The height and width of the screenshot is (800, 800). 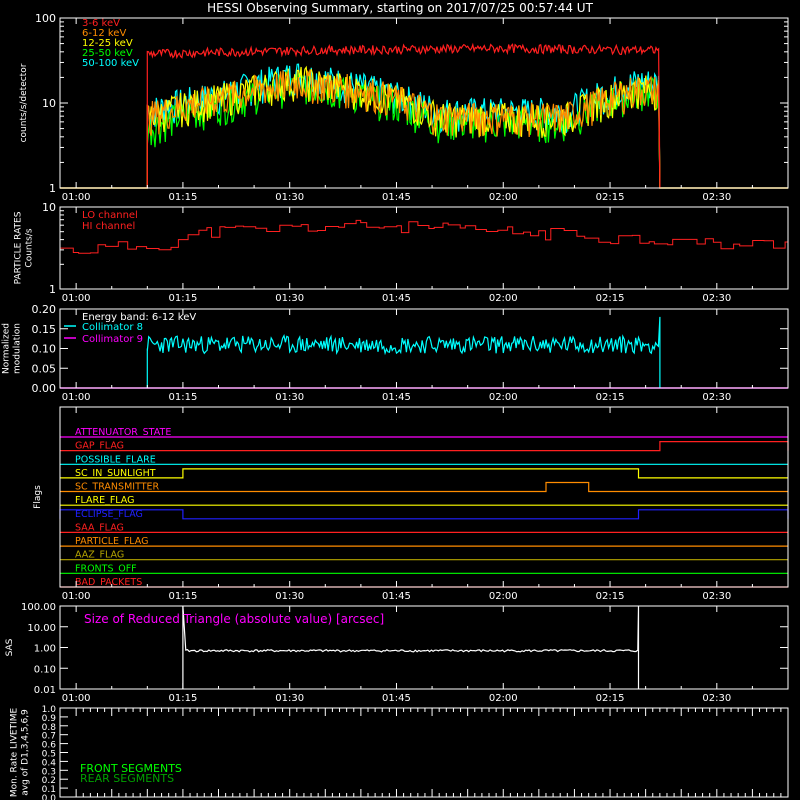 I want to click on y-tick-label: 0.05, so click(x=44, y=368).